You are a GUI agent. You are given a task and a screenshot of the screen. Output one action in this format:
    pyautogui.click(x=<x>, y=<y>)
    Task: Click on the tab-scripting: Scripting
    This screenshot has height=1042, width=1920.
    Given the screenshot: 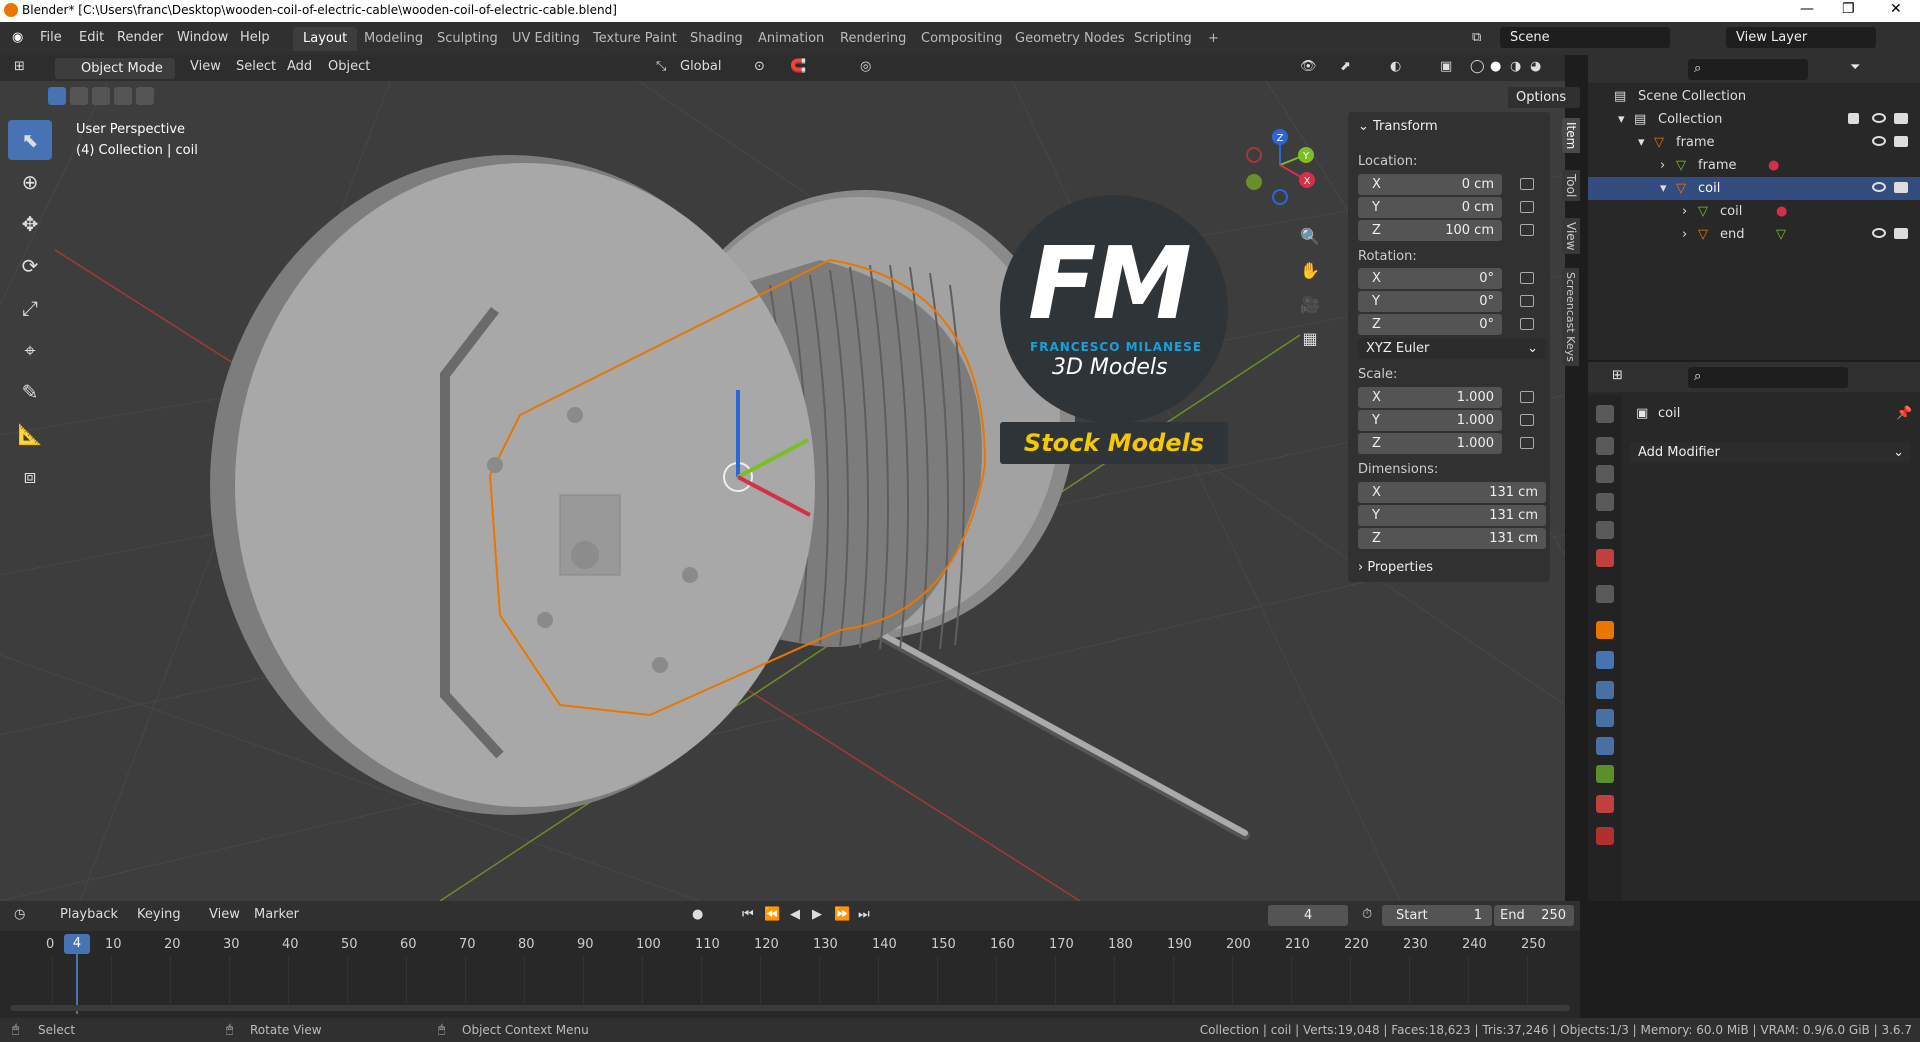 What is the action you would take?
    pyautogui.click(x=1163, y=39)
    